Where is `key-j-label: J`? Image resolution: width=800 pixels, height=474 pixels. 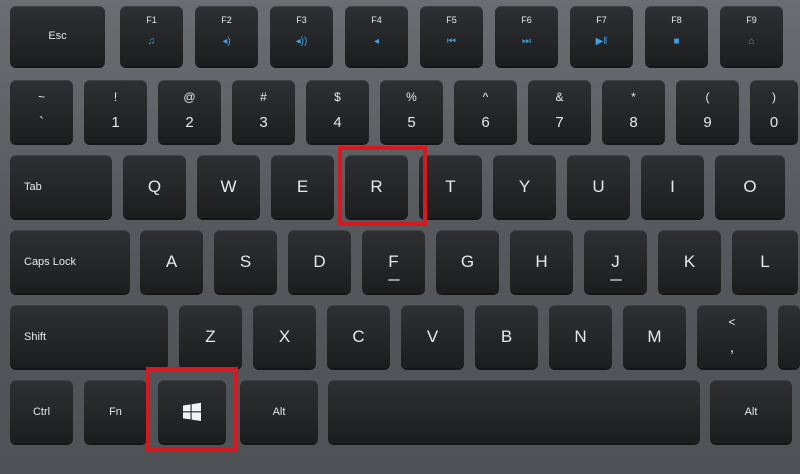 key-j-label: J is located at coordinates (615, 261).